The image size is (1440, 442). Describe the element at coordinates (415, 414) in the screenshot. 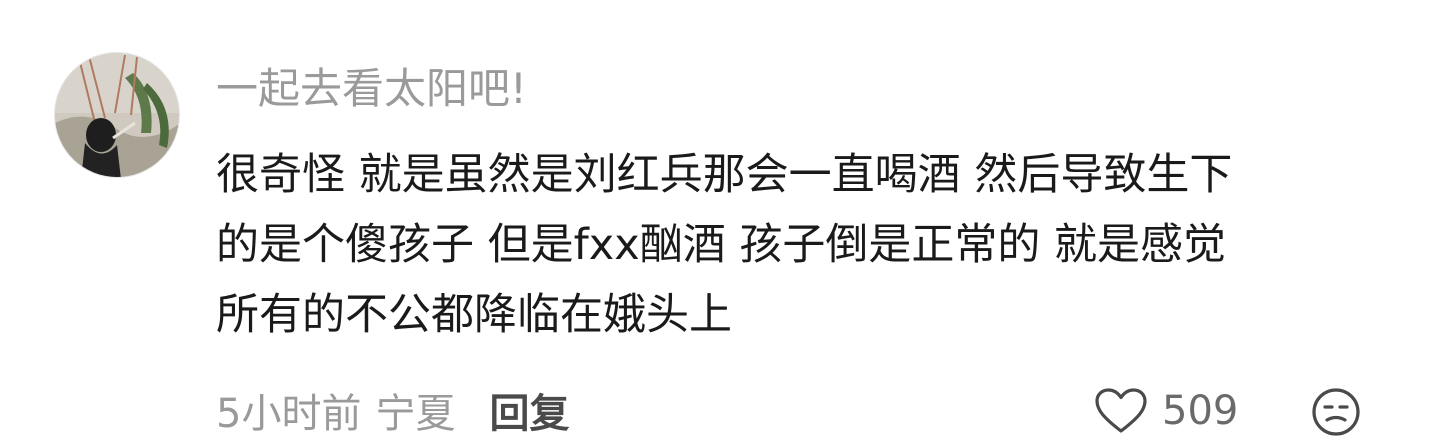

I see `location: 宁夏` at that location.